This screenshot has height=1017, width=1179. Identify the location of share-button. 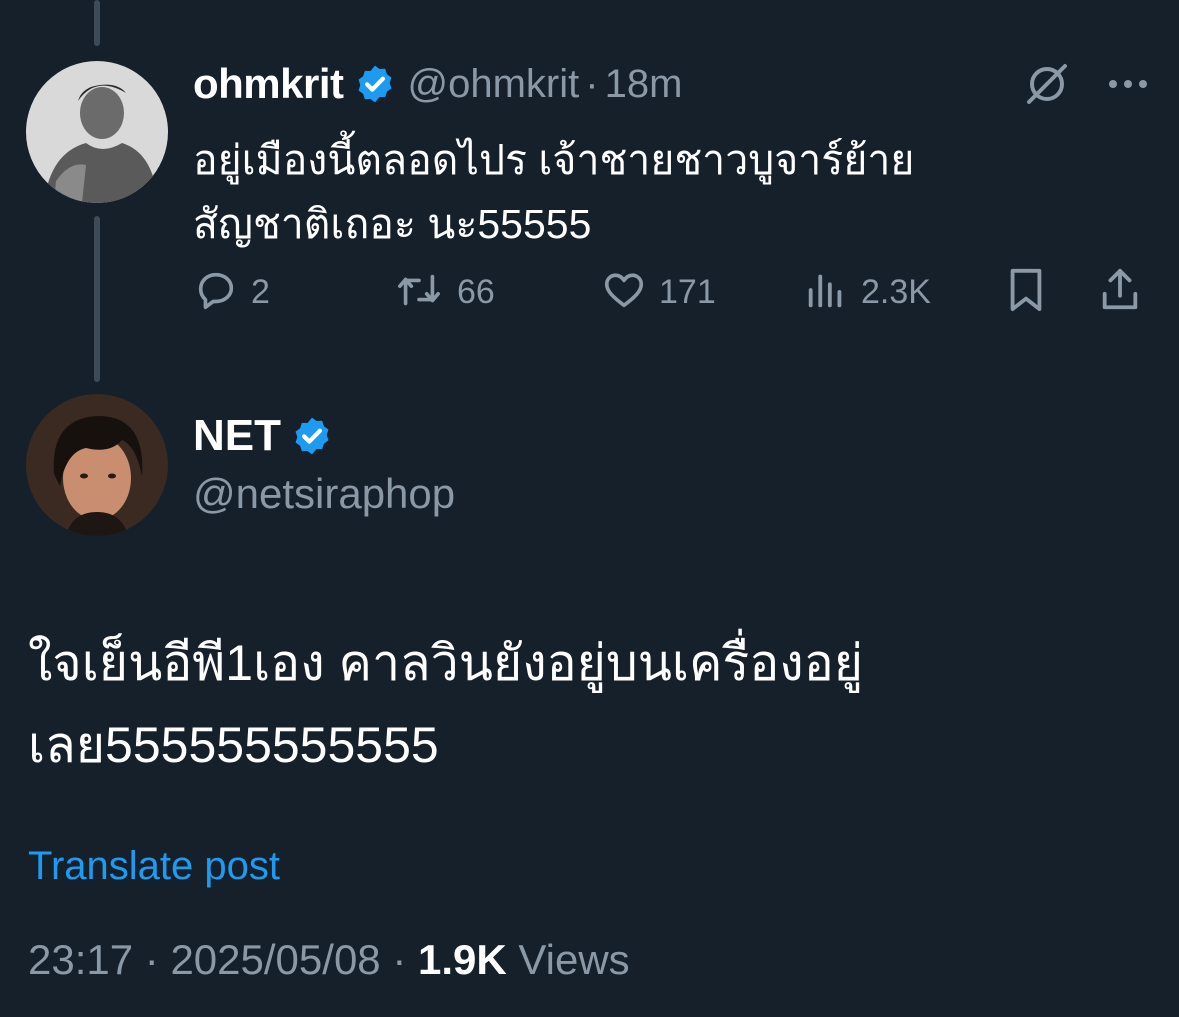
(1120, 292).